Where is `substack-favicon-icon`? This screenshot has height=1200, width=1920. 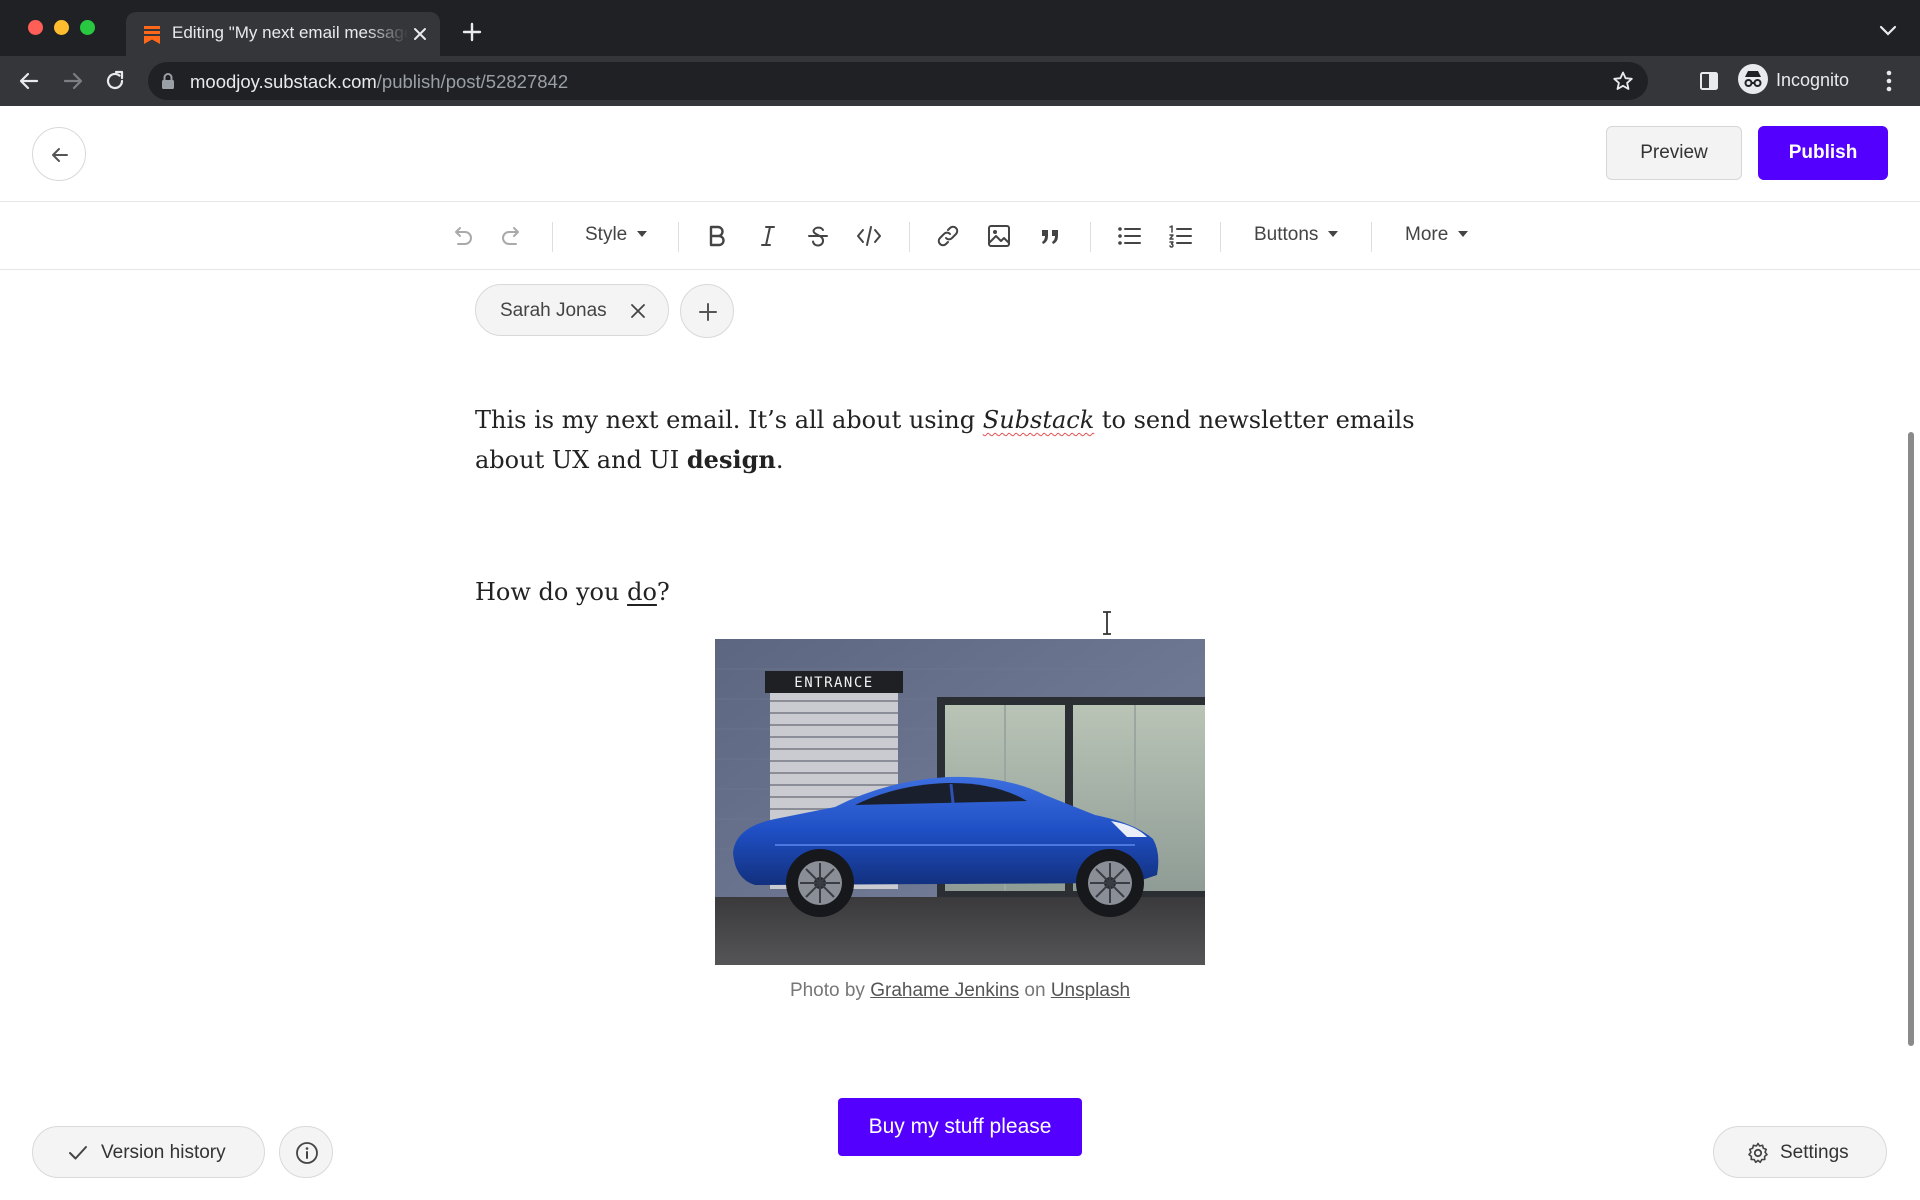
substack-favicon-icon is located at coordinates (152, 35).